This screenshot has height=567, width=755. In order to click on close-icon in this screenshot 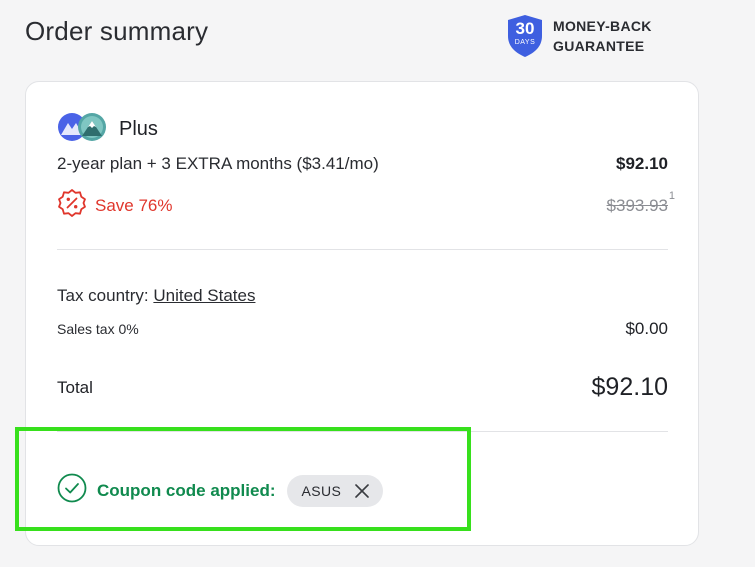, I will do `click(362, 490)`.